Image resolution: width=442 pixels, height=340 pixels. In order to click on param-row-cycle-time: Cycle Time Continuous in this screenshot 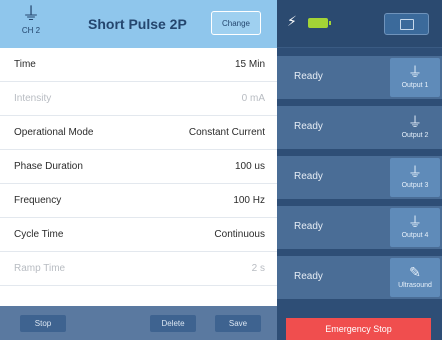, I will do `click(138, 235)`.